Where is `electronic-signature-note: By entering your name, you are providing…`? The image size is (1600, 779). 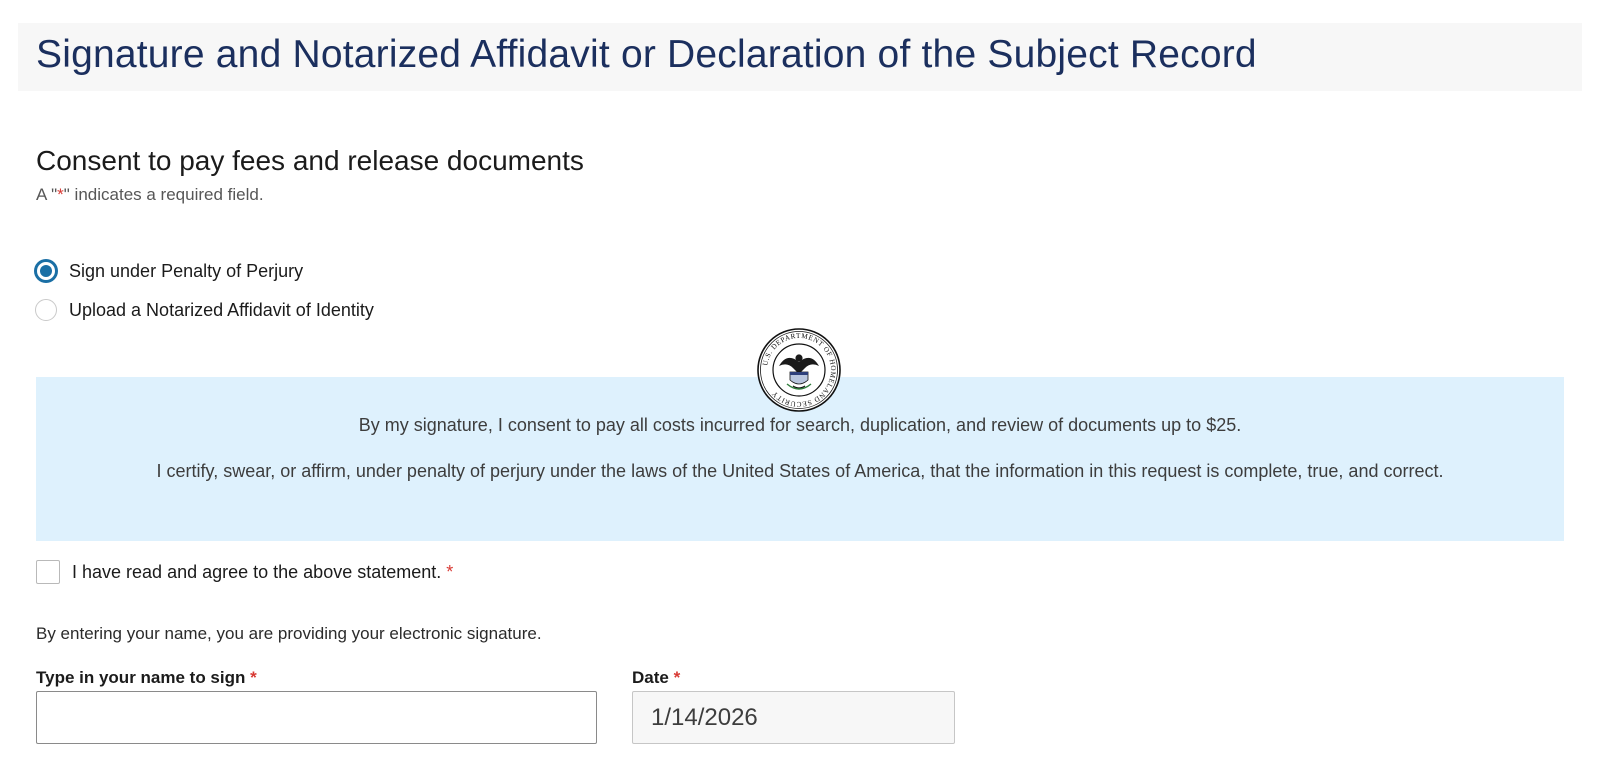 electronic-signature-note: By entering your name, you are providing… is located at coordinates (289, 633).